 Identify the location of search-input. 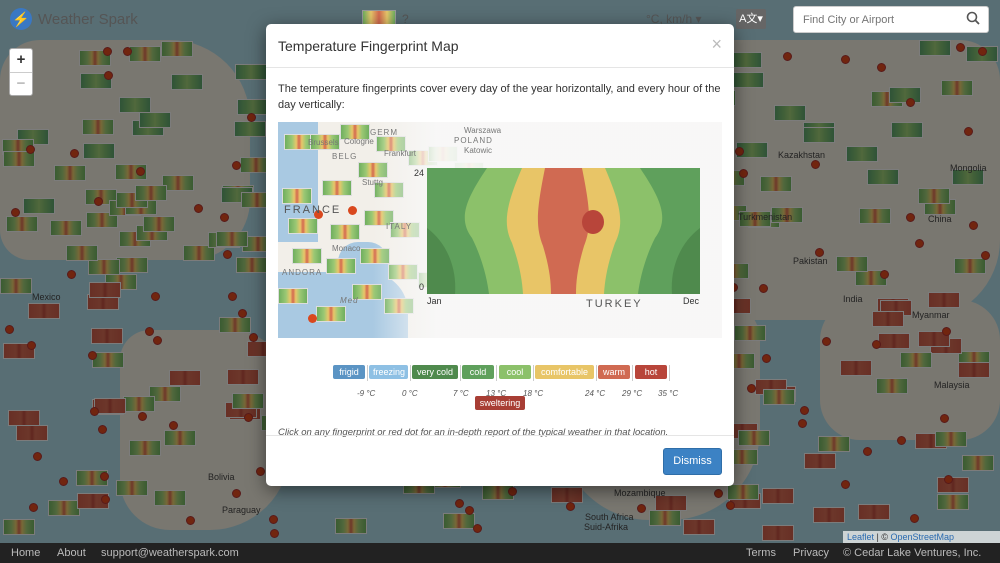
(891, 19).